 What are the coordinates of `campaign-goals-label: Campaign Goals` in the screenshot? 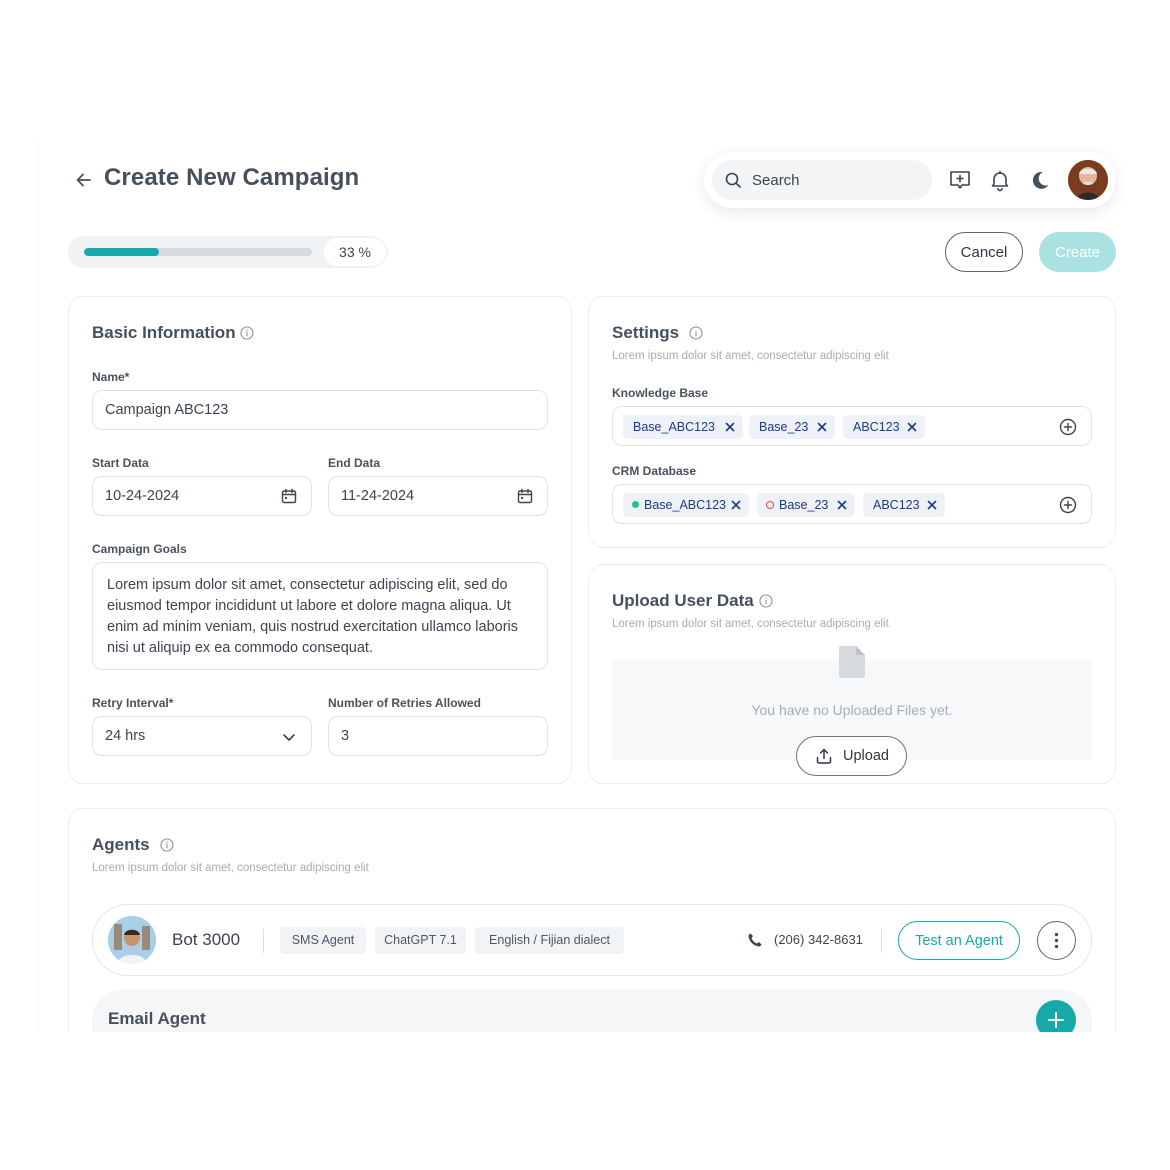 It's located at (139, 549).